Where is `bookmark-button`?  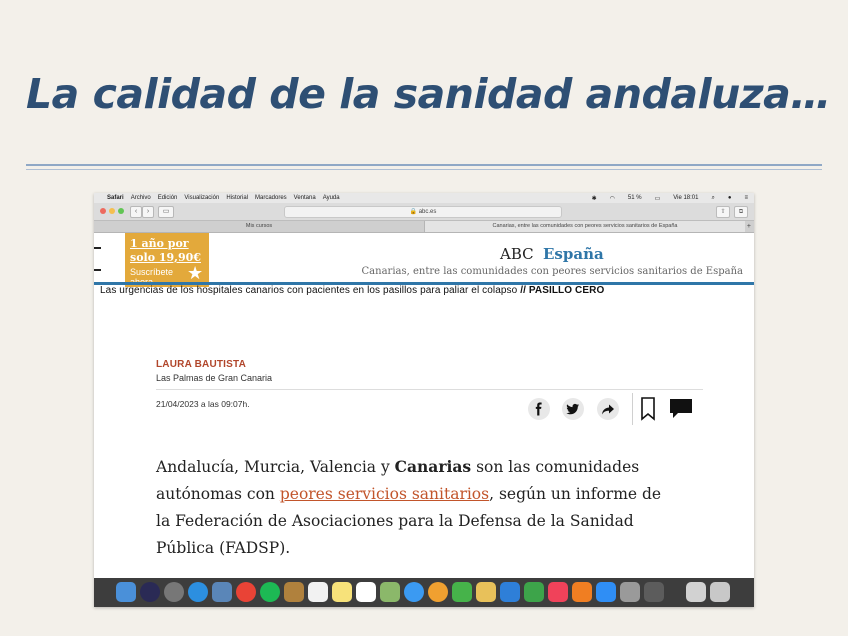 bookmark-button is located at coordinates (648, 411).